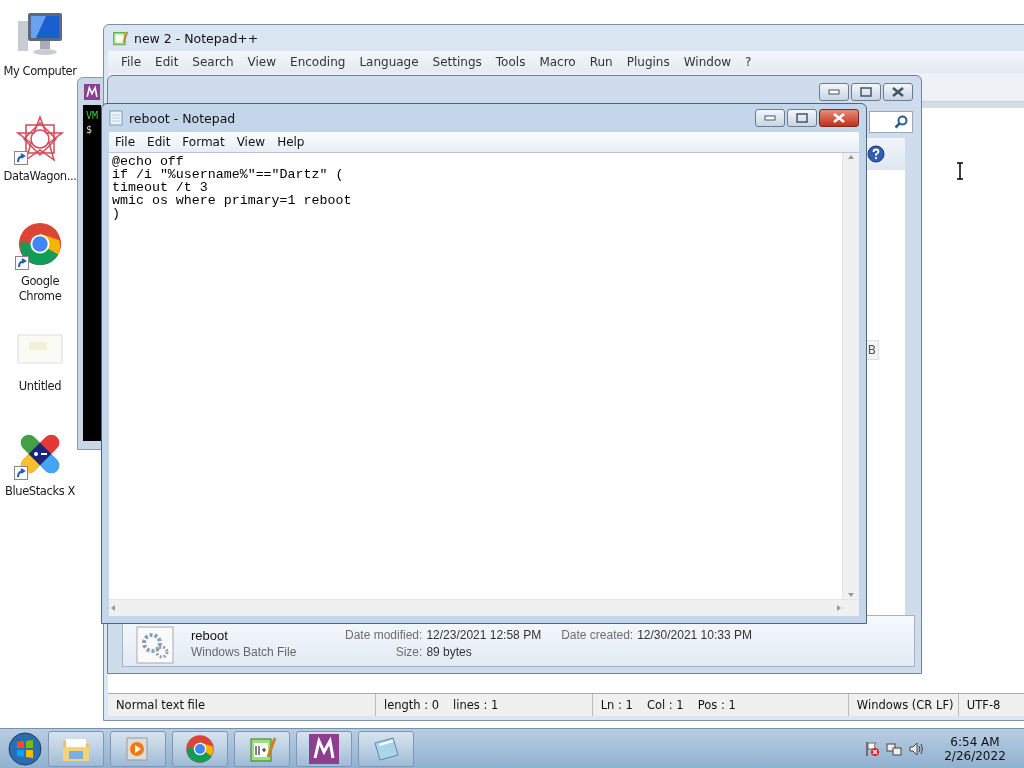 The width and height of the screenshot is (1024, 768). I want to click on detail-value: 12/23/2021 12:58 PM, so click(484, 636).